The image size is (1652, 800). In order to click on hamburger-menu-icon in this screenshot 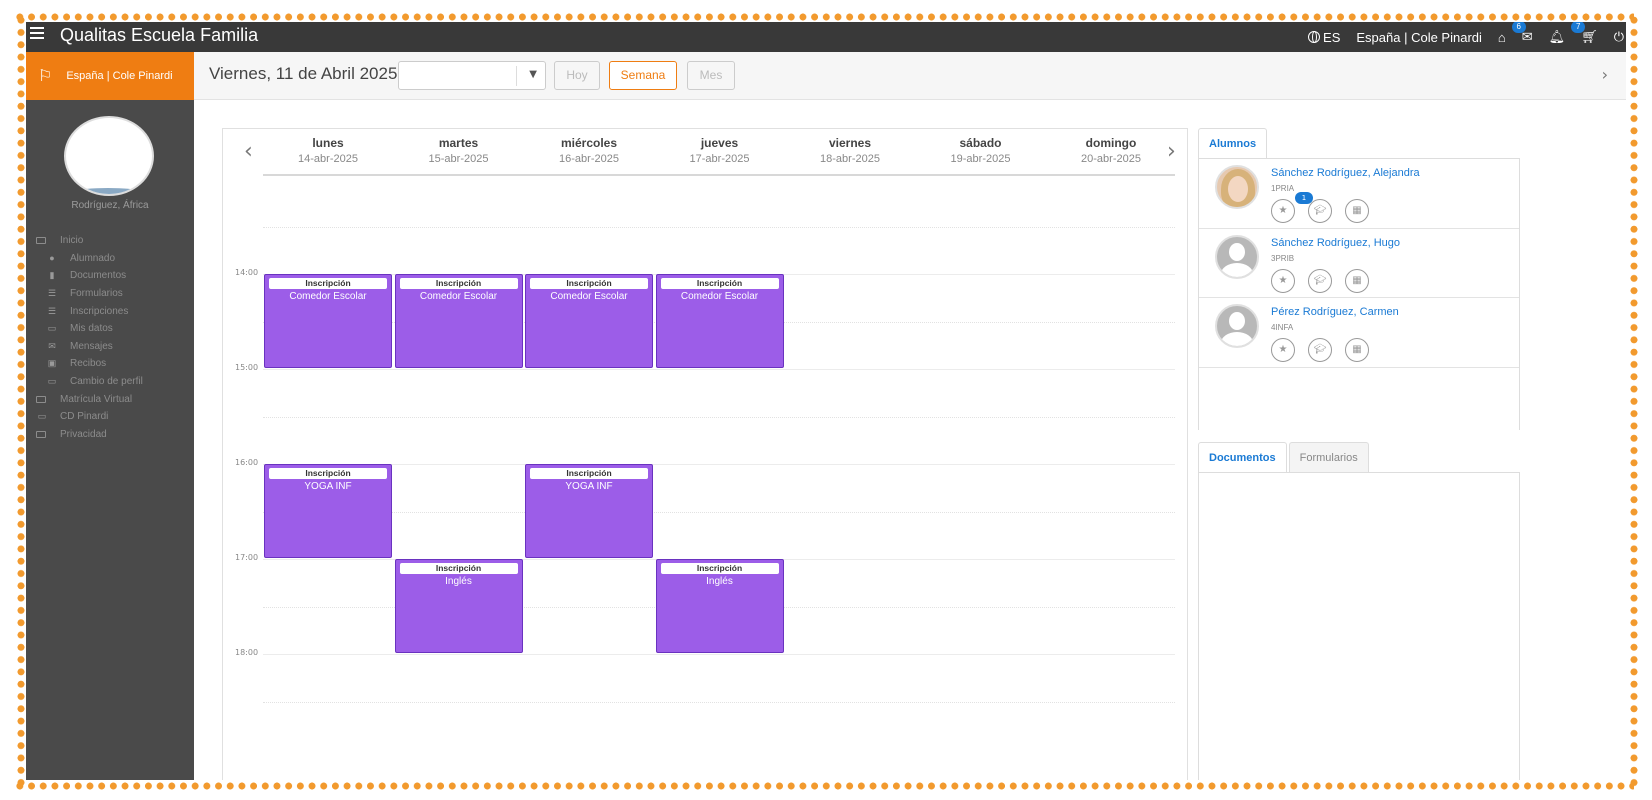, I will do `click(37, 33)`.